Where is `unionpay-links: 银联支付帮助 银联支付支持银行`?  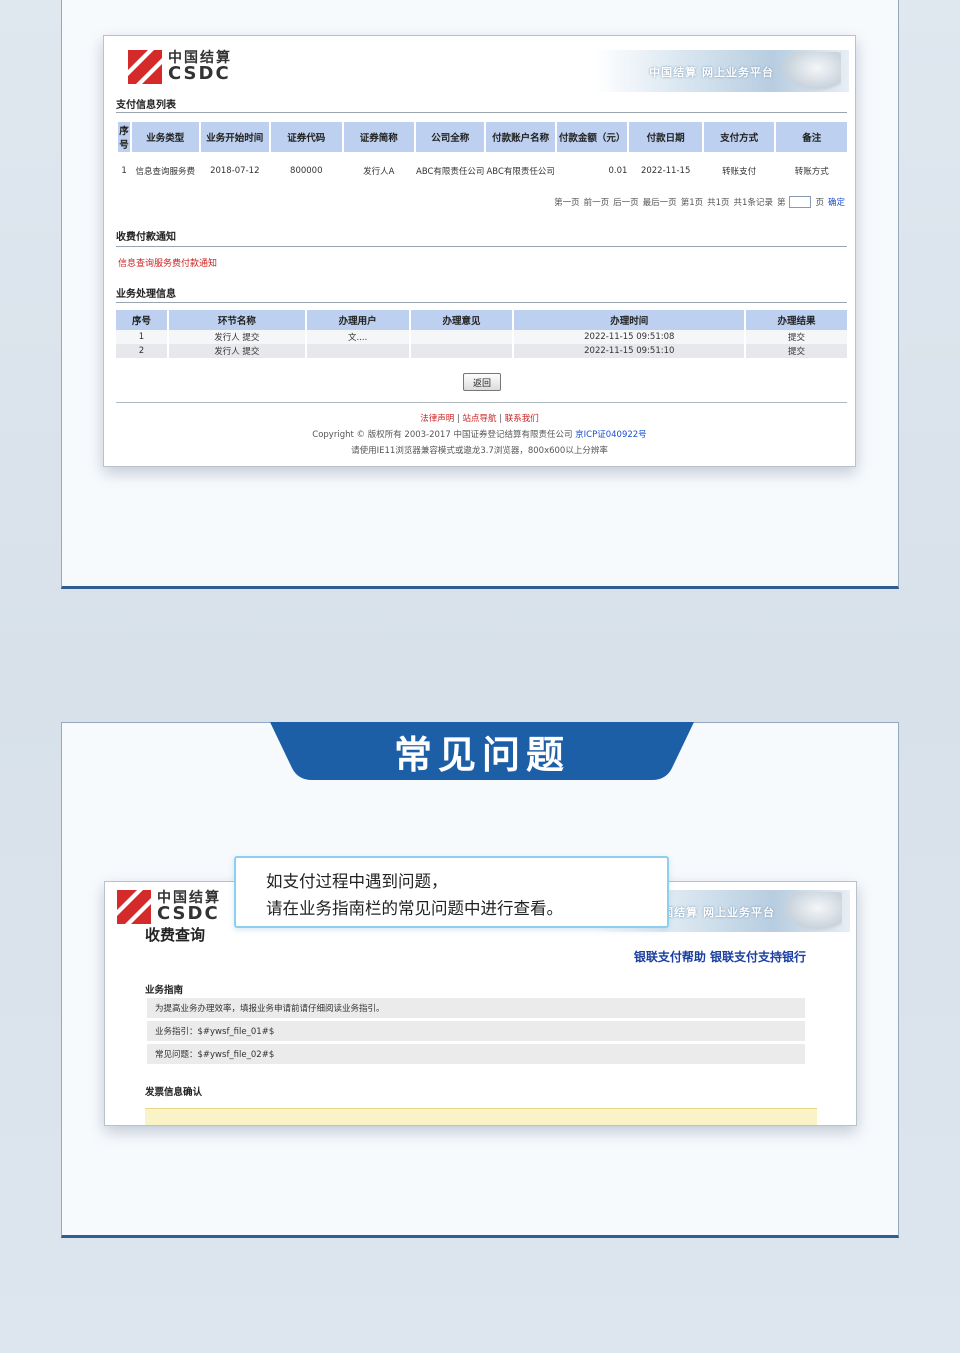 unionpay-links: 银联支付帮助 银联支付支持银行 is located at coordinates (720, 956).